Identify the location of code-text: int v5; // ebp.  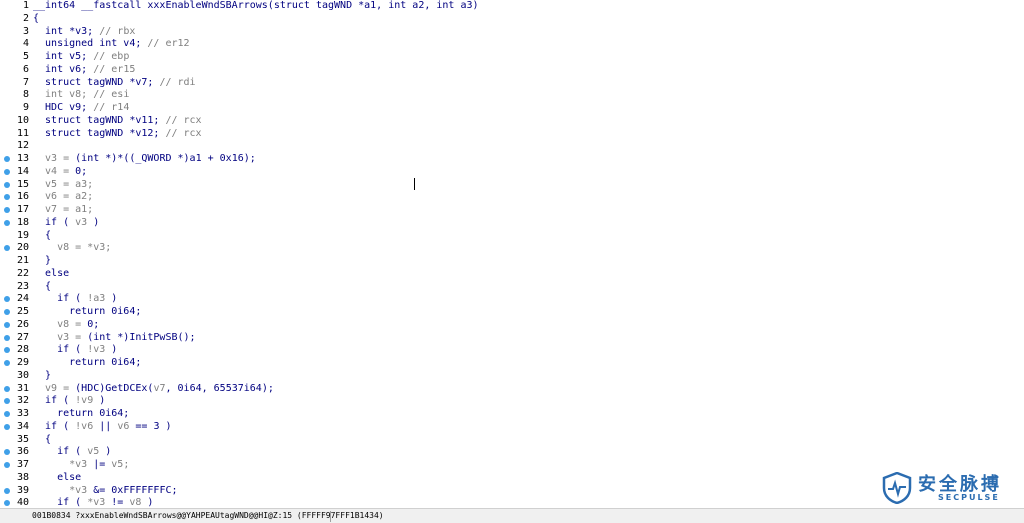
(81, 57).